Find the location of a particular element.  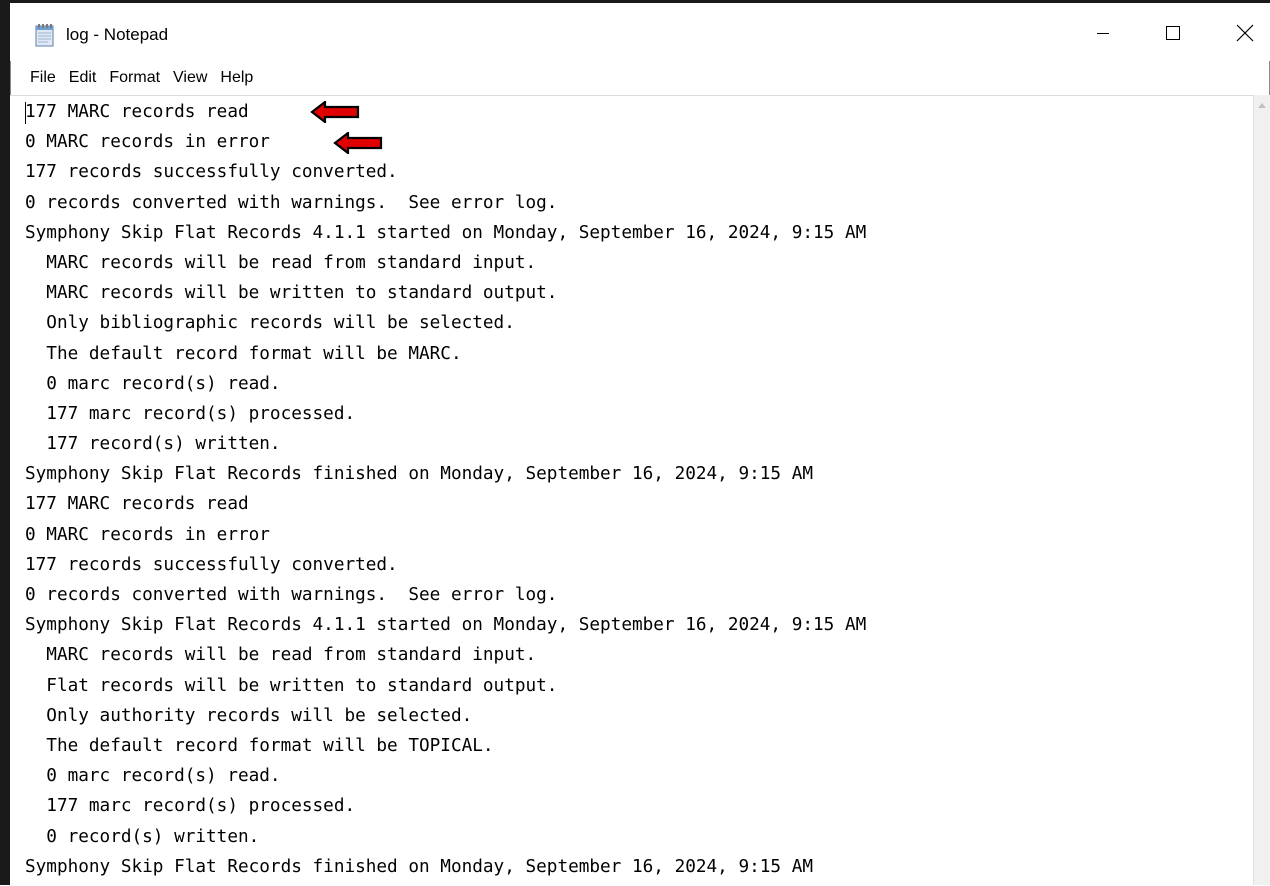

menu-view: View is located at coordinates (190, 78).